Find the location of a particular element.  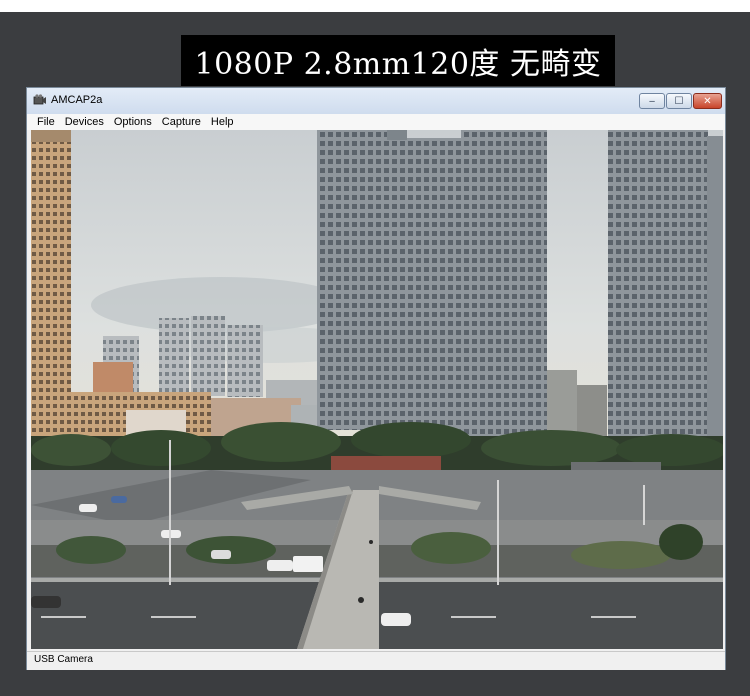

maximize-icon: ☐ is located at coordinates (679, 101).